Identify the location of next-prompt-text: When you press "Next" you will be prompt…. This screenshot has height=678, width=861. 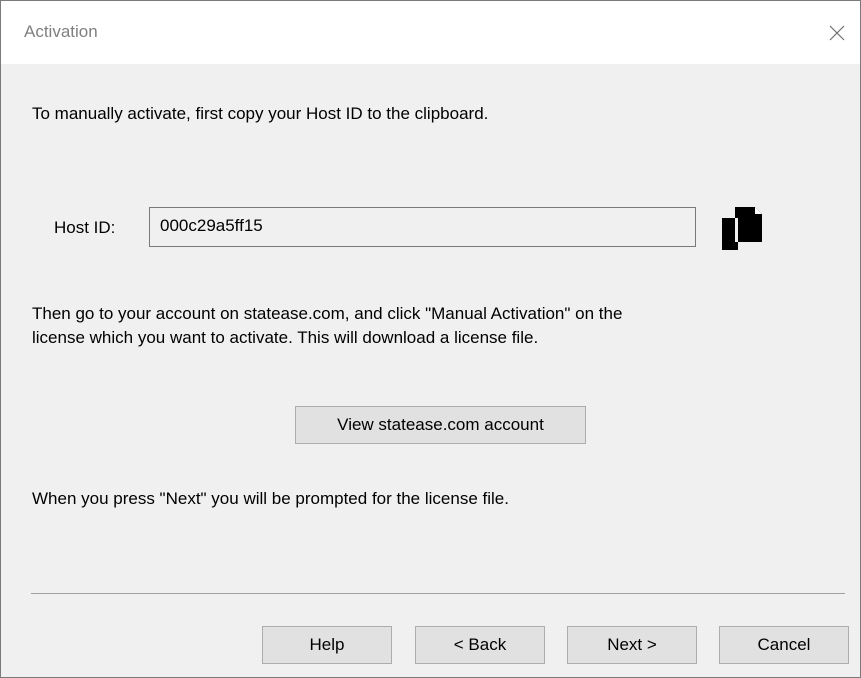
(270, 498).